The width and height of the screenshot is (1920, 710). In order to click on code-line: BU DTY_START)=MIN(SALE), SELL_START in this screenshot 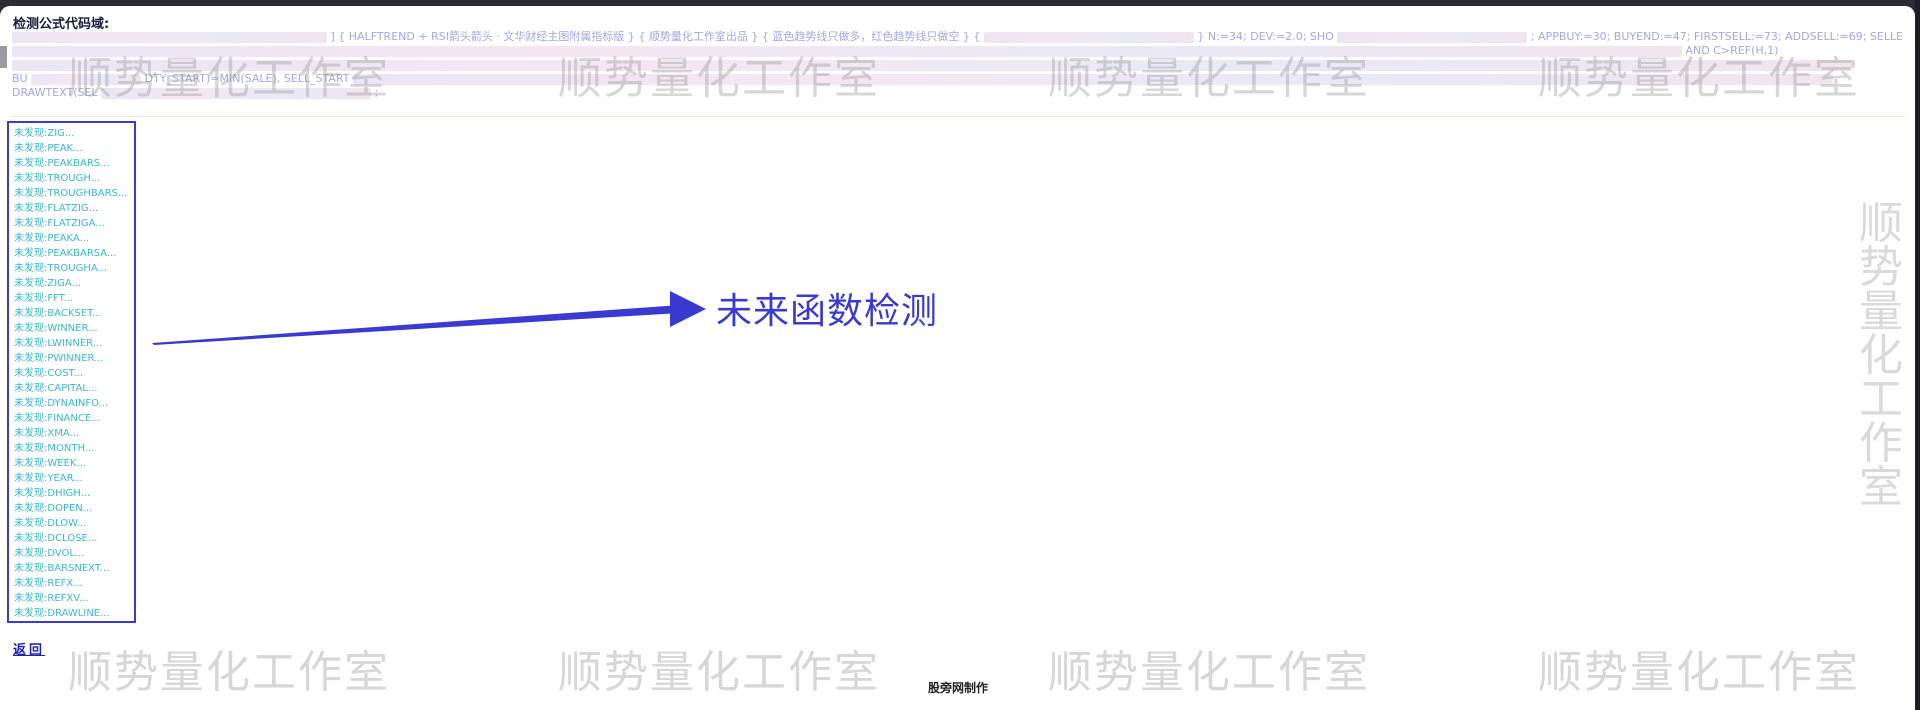, I will do `click(957, 79)`.